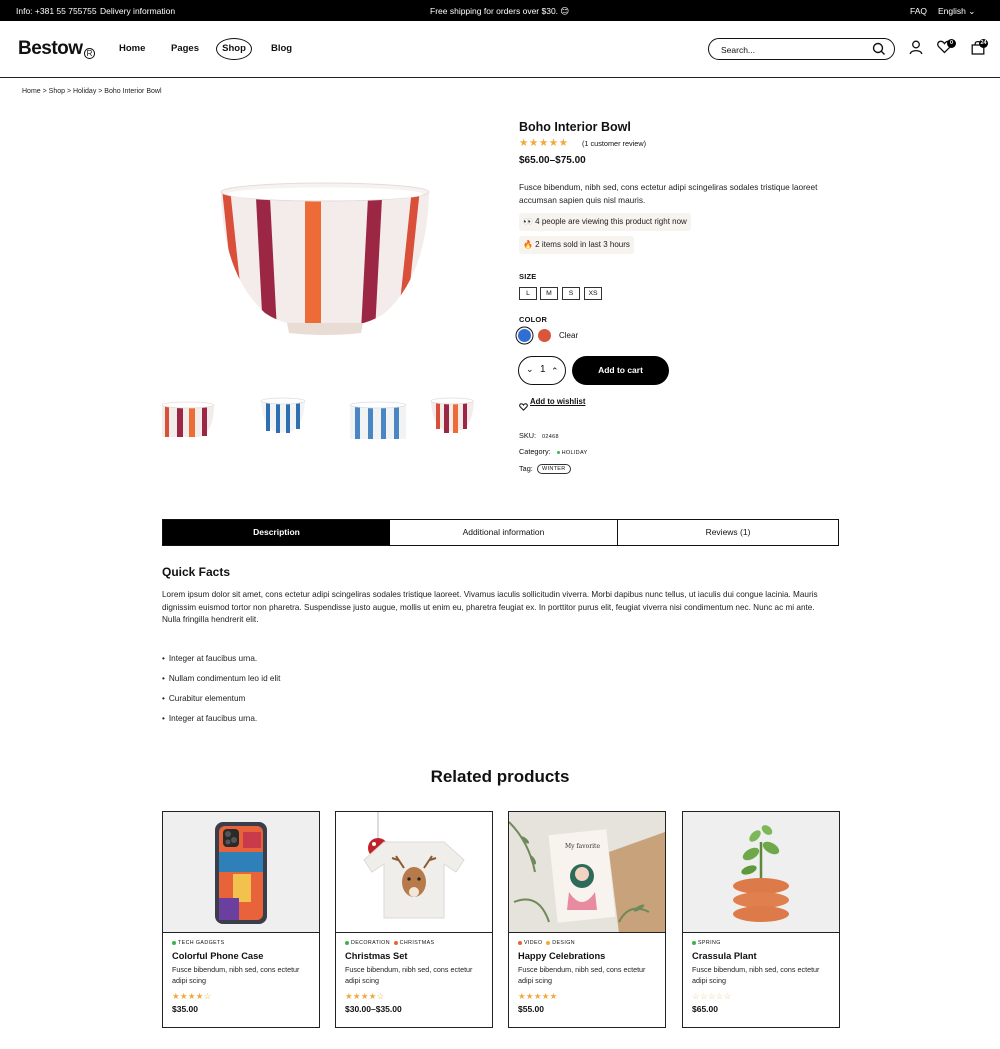  I want to click on nav-home: Home, so click(132, 48).